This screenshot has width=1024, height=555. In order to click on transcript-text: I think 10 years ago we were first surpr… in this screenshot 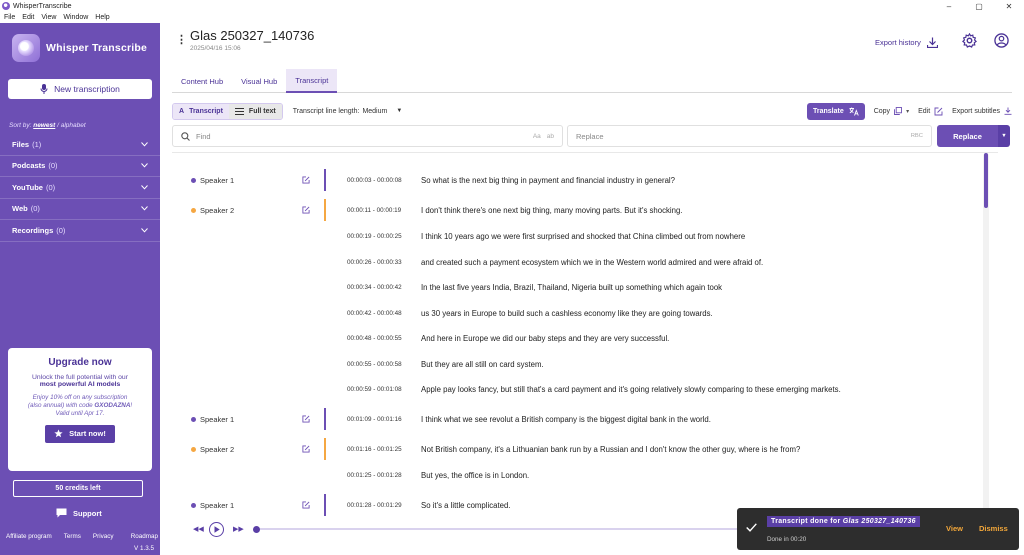, I will do `click(583, 236)`.